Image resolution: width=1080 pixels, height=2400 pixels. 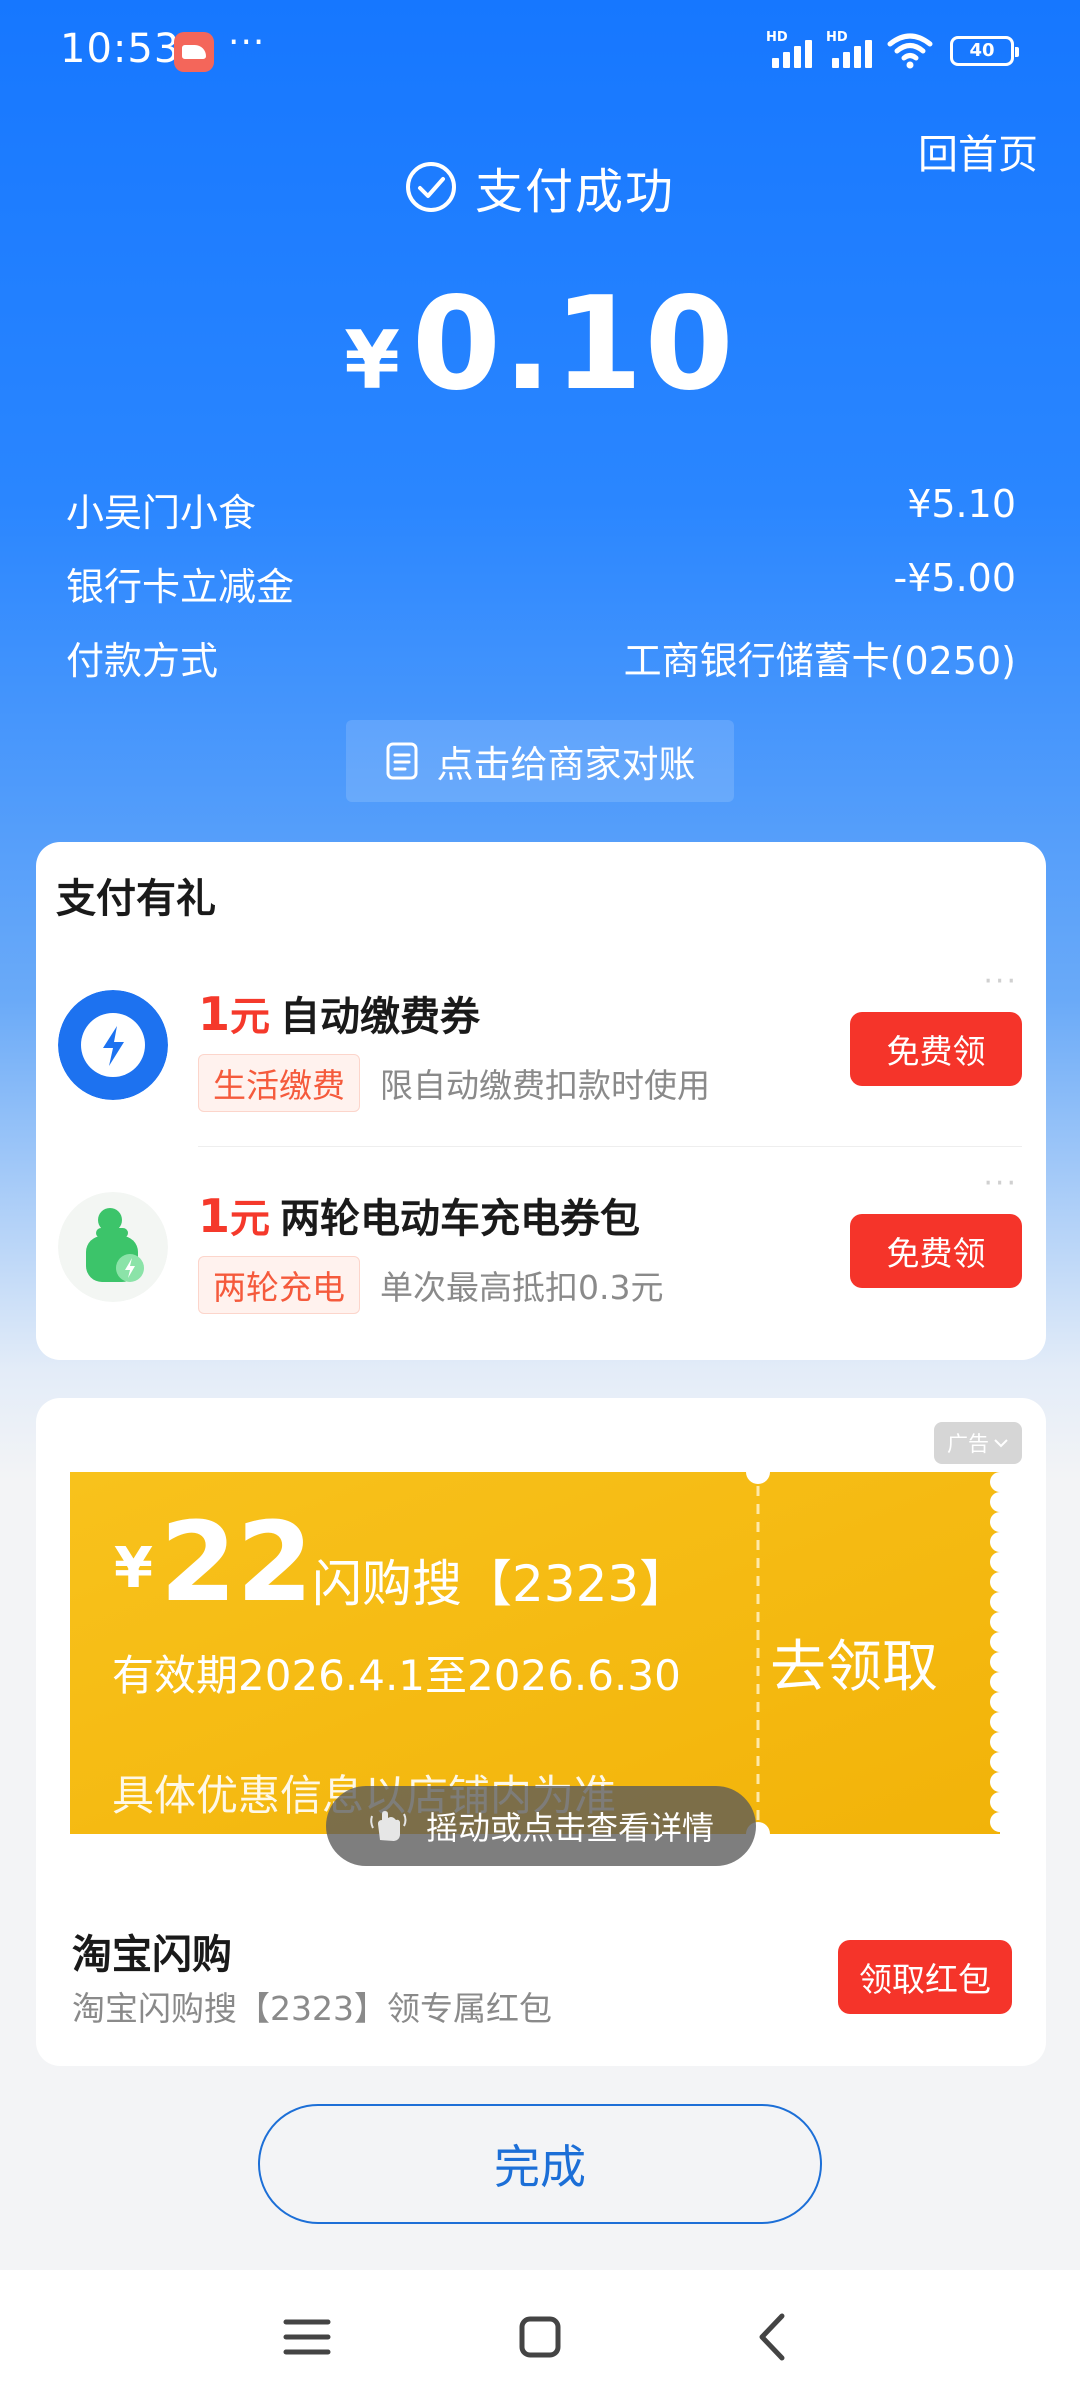 What do you see at coordinates (522, 1287) in the screenshot?
I see `offer-description: 单次最高抵扣0.3元` at bounding box center [522, 1287].